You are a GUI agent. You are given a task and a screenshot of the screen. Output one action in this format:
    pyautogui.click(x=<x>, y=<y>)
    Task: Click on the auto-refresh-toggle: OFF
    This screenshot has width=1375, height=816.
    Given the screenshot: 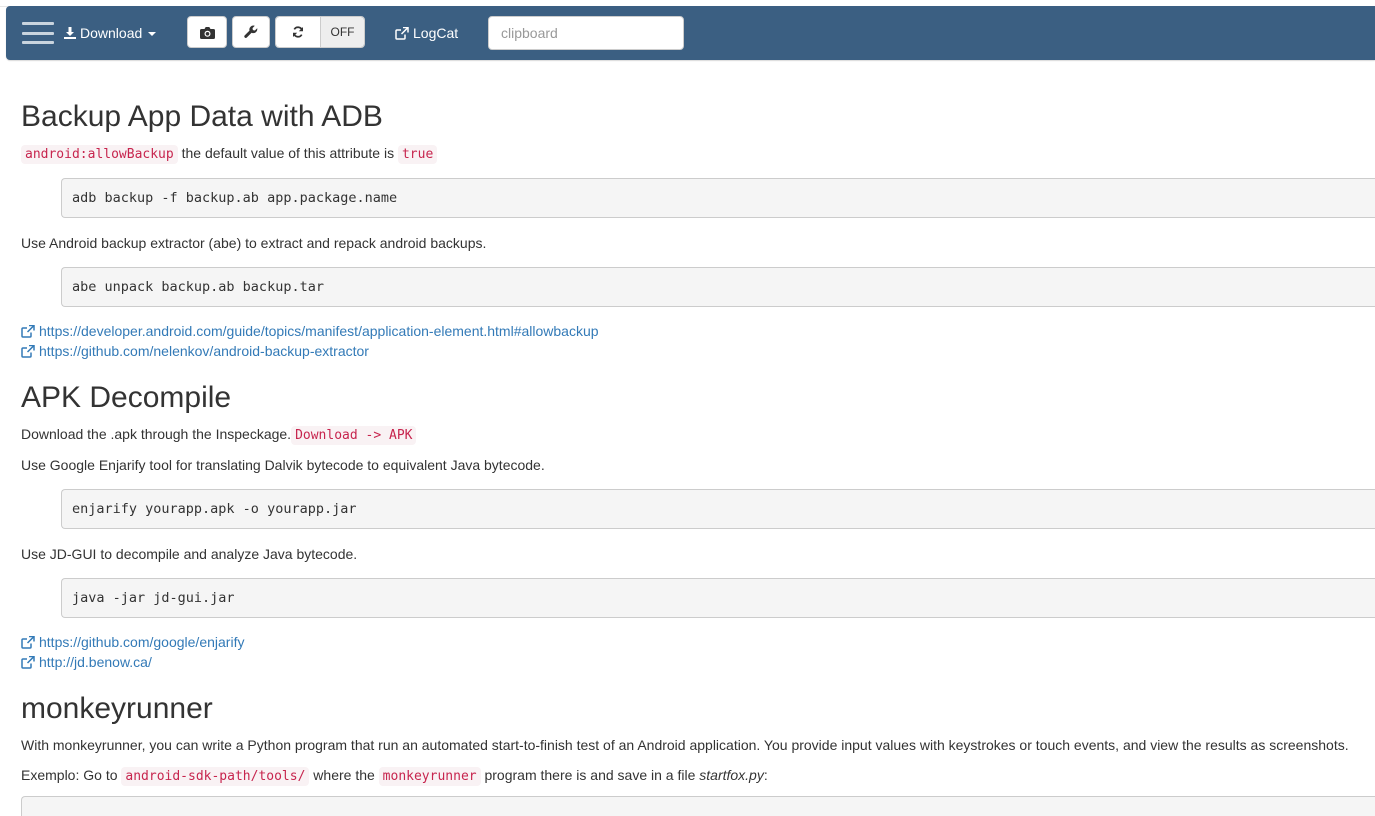 What is the action you would take?
    pyautogui.click(x=320, y=32)
    